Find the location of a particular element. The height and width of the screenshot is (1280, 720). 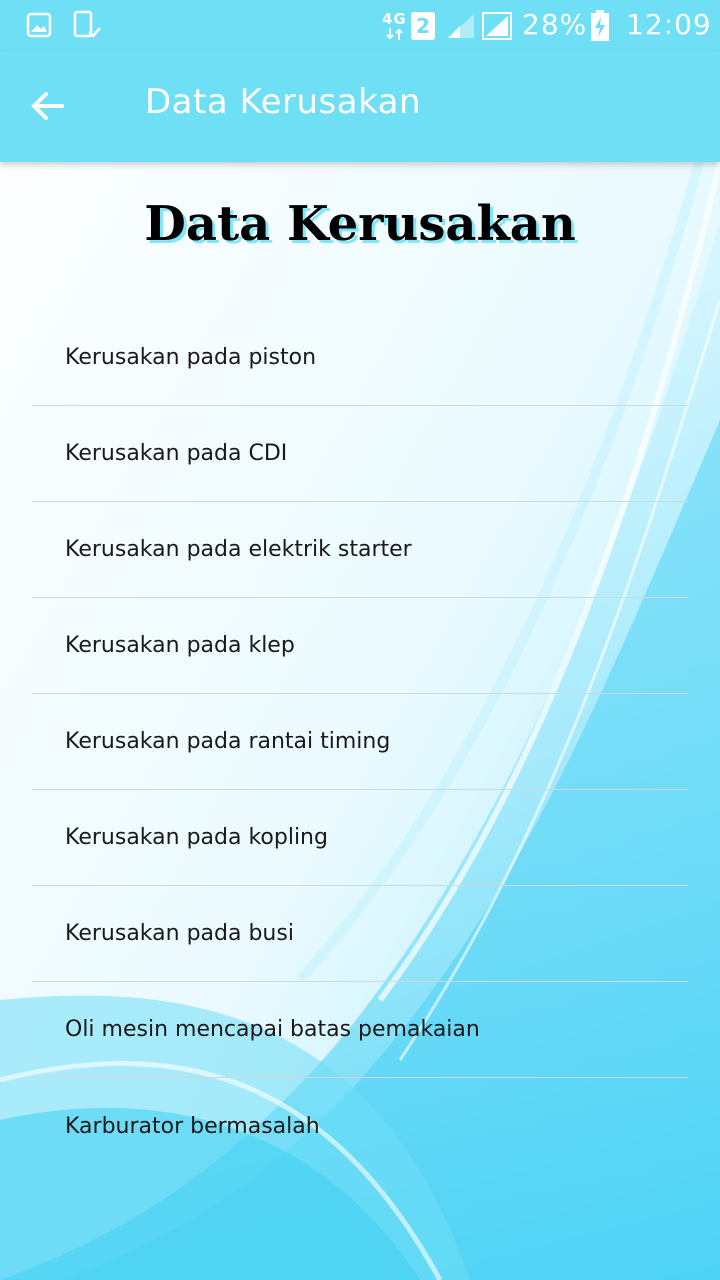

list-item-label: Kerusakan pada piston is located at coordinates (191, 357).